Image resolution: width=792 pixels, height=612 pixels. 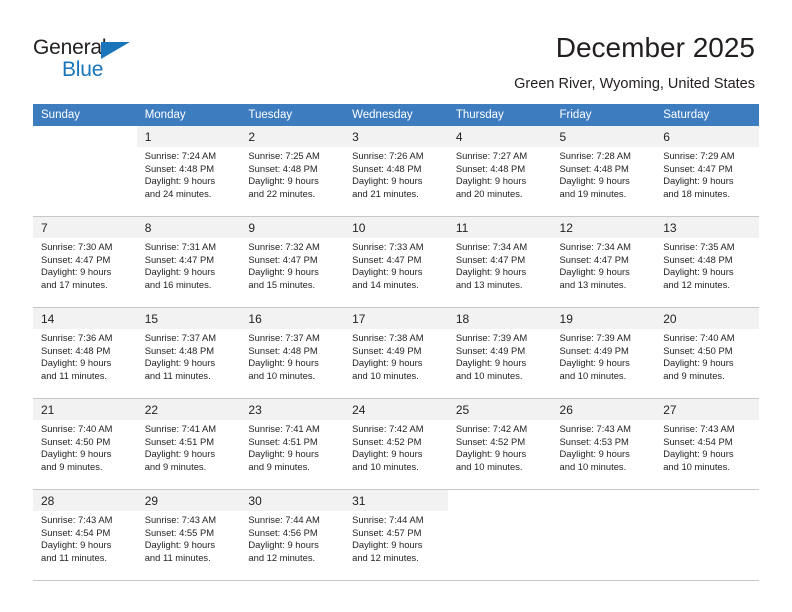 I want to click on sunset-text: Sunset: 4:47 PM, so click(x=387, y=259).